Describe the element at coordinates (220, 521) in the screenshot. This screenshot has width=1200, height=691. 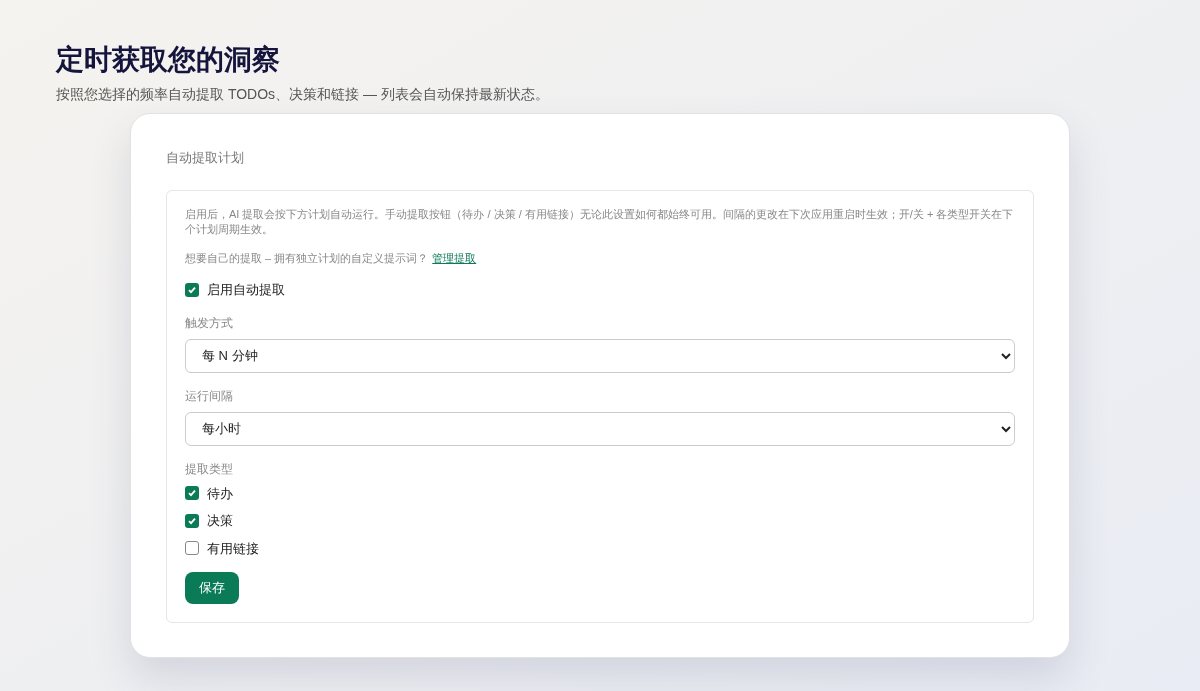
I see `checkbox-label: 决策` at that location.